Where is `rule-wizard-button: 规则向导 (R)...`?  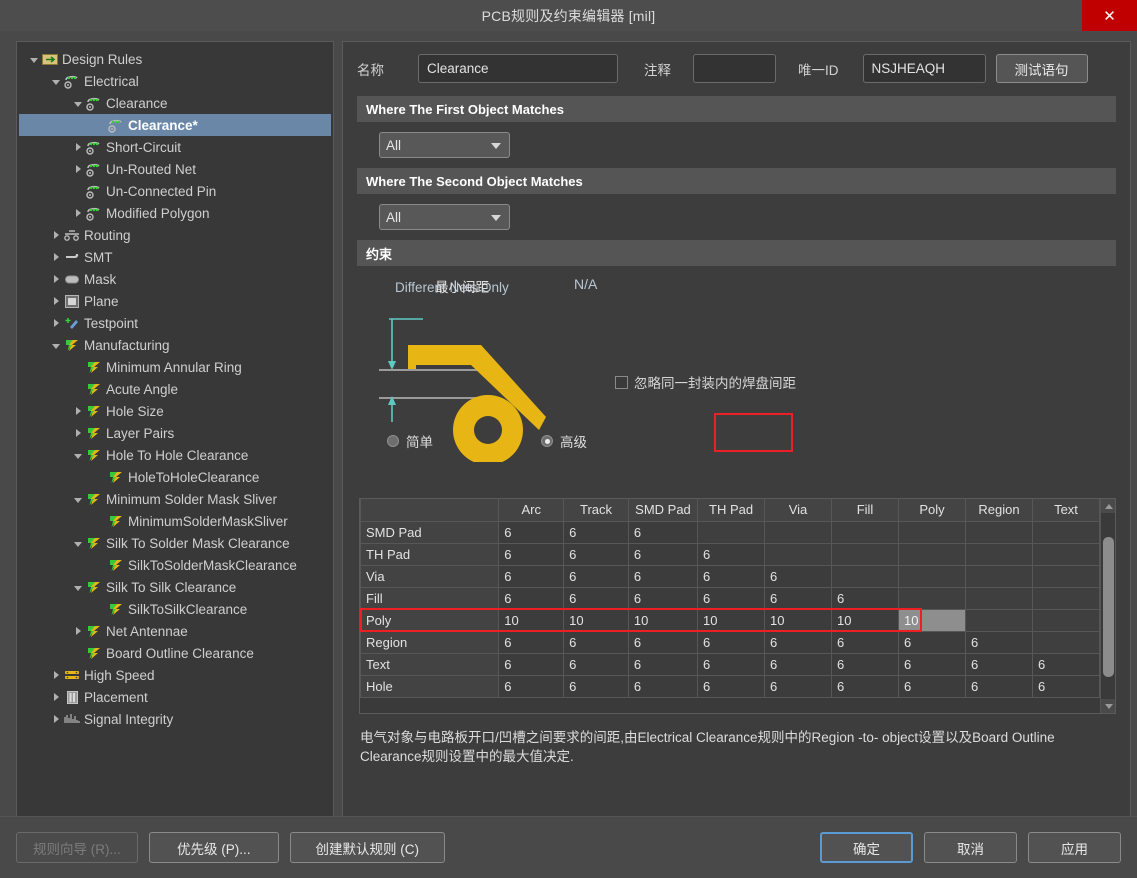
rule-wizard-button: 规则向导 (R)... is located at coordinates (77, 847).